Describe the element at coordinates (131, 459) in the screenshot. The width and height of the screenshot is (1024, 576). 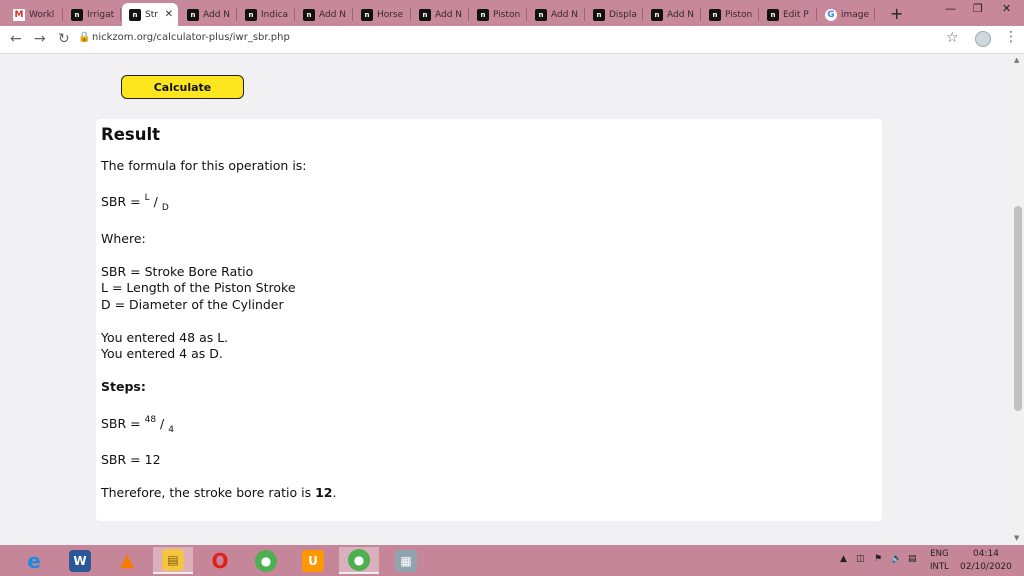
I see `step-result: SBR = 12` at that location.